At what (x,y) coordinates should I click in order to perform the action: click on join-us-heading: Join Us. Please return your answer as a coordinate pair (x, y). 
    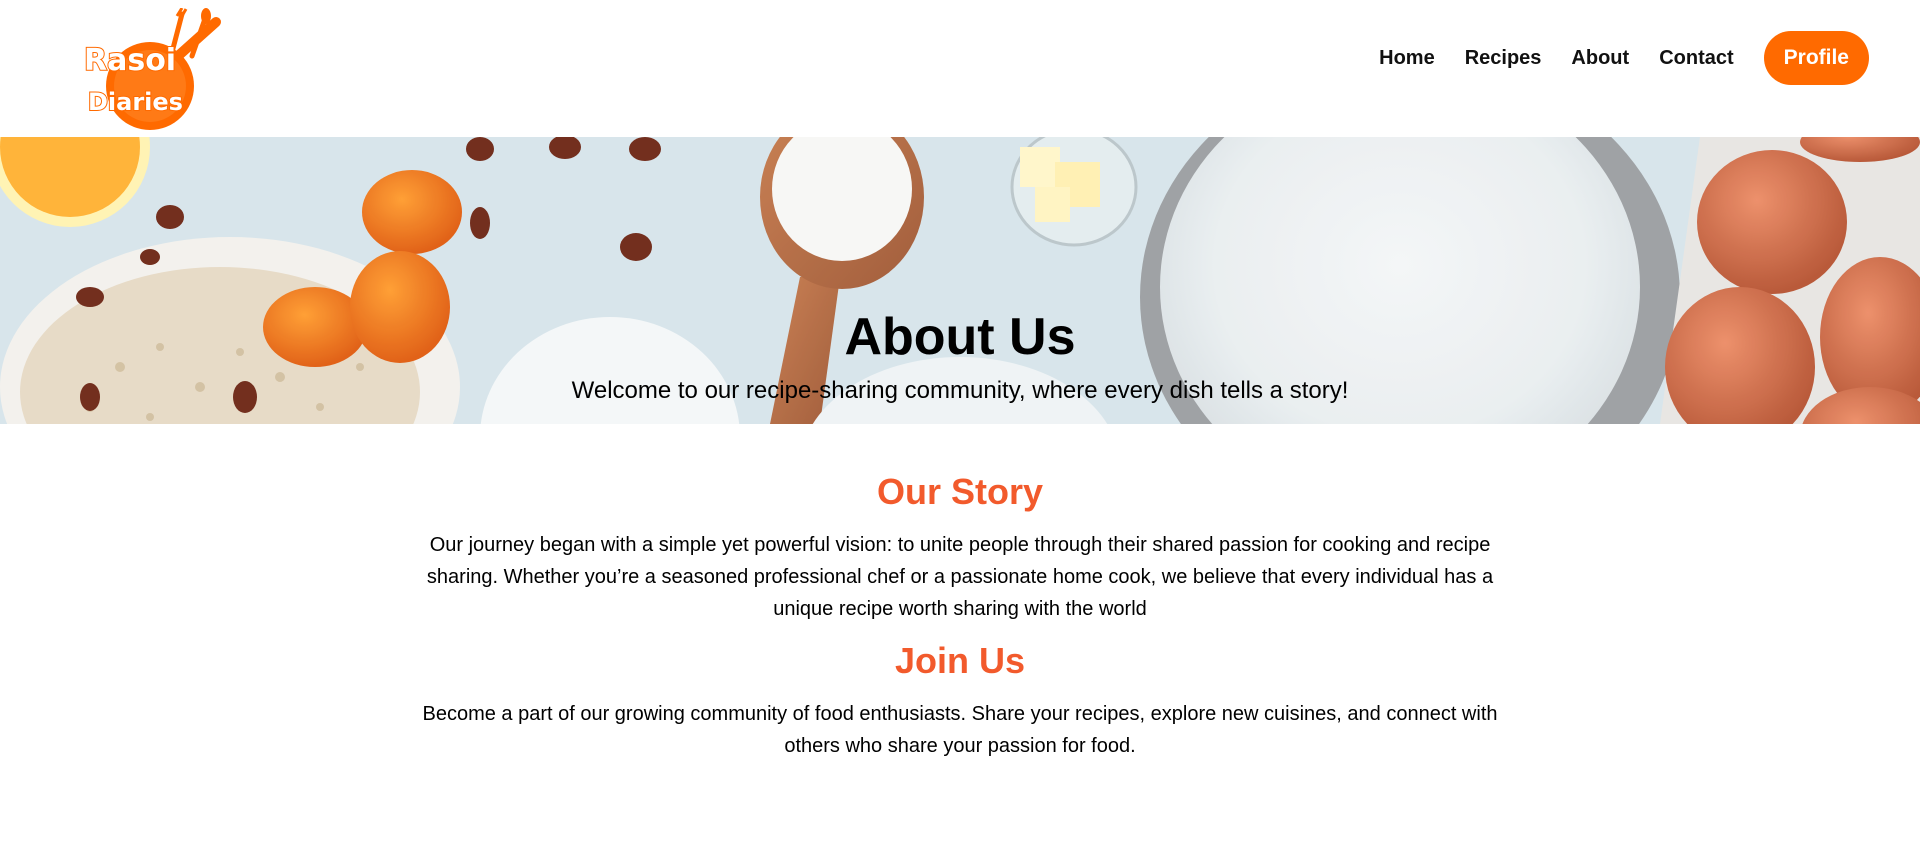
    Looking at the image, I should click on (960, 660).